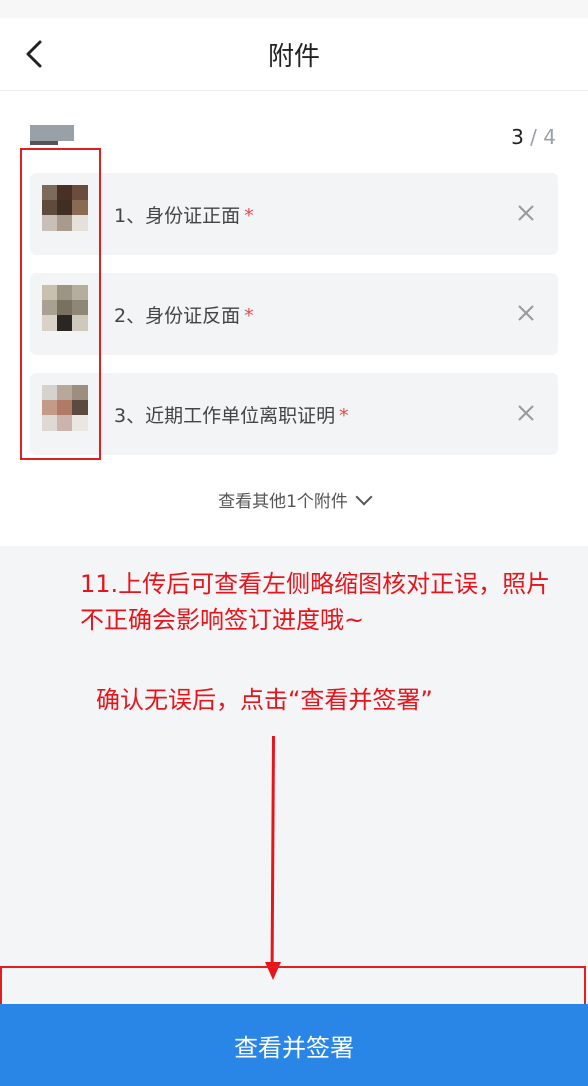 The width and height of the screenshot is (588, 1086). Describe the element at coordinates (294, 214) in the screenshot. I see `attachment-item: 1、身份证正面 *` at that location.